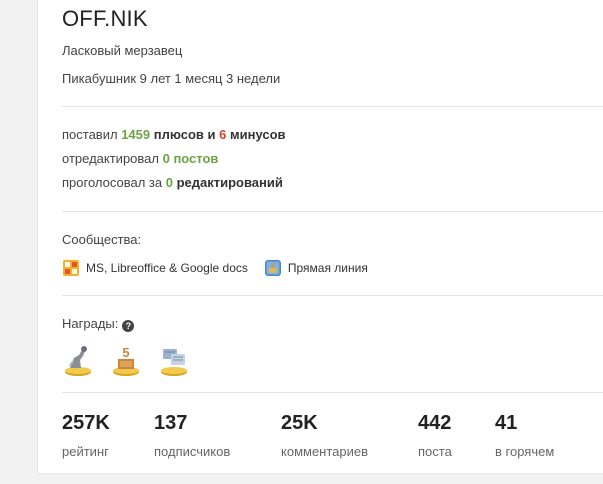 This screenshot has height=484, width=603. I want to click on counter-comments: 25K комментариев, so click(349, 434).